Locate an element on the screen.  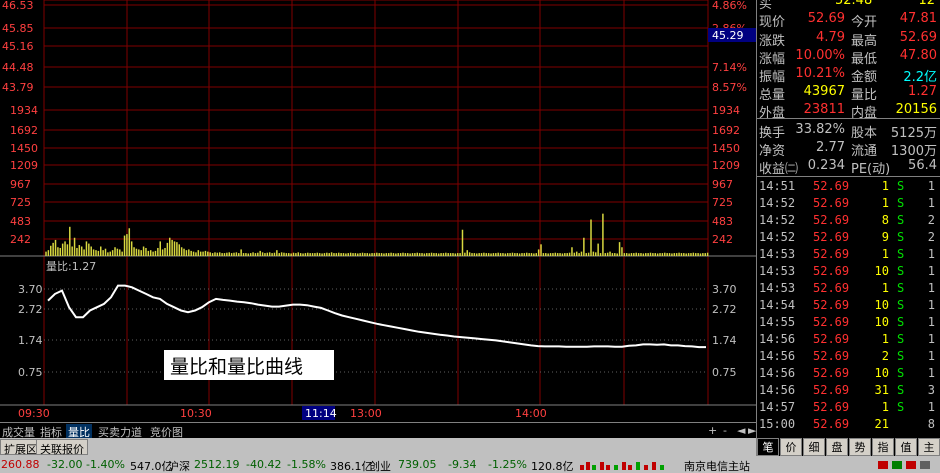
status-index3-amount: 120.8亿 is located at coordinates (552, 466).